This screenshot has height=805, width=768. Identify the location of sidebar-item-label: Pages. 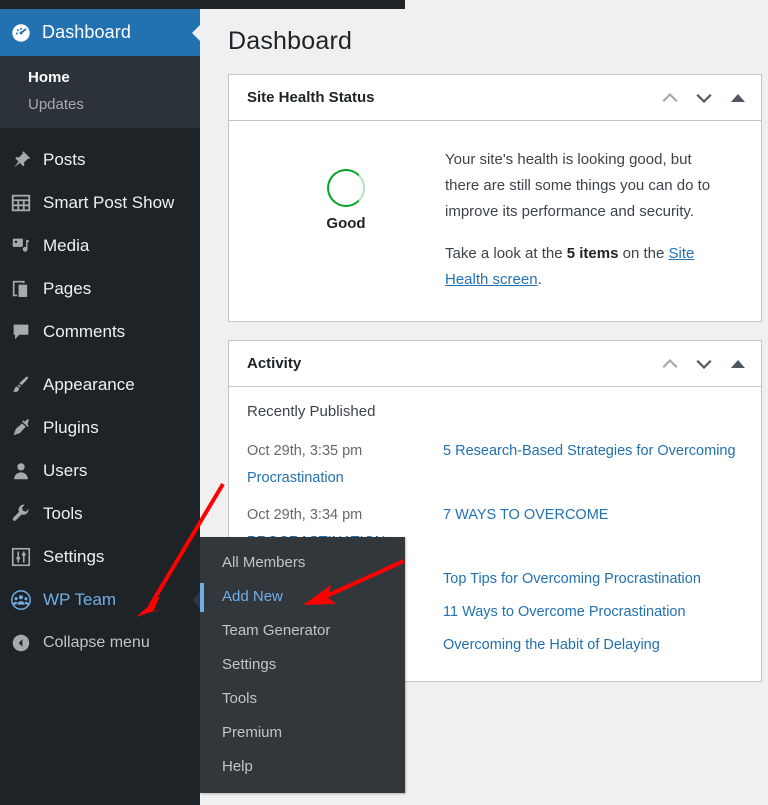
(67, 288).